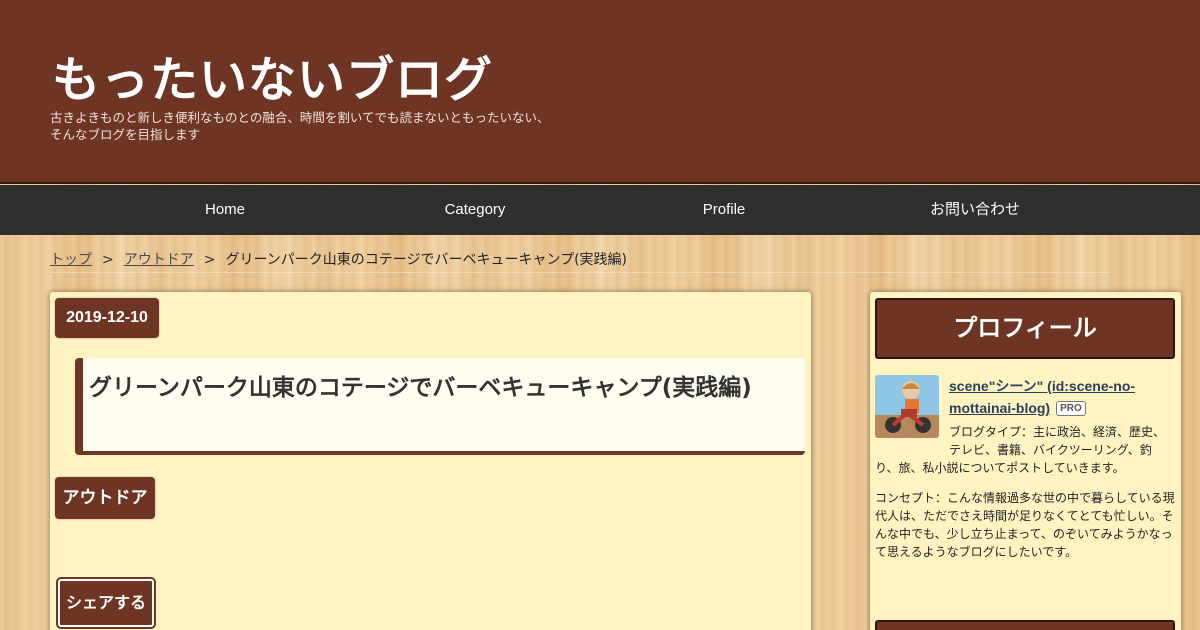  What do you see at coordinates (426, 260) in the screenshot?
I see `breadcrumb-current: グリーンパーク山東のコテージでバーベキューキャンプ(実践編)` at bounding box center [426, 260].